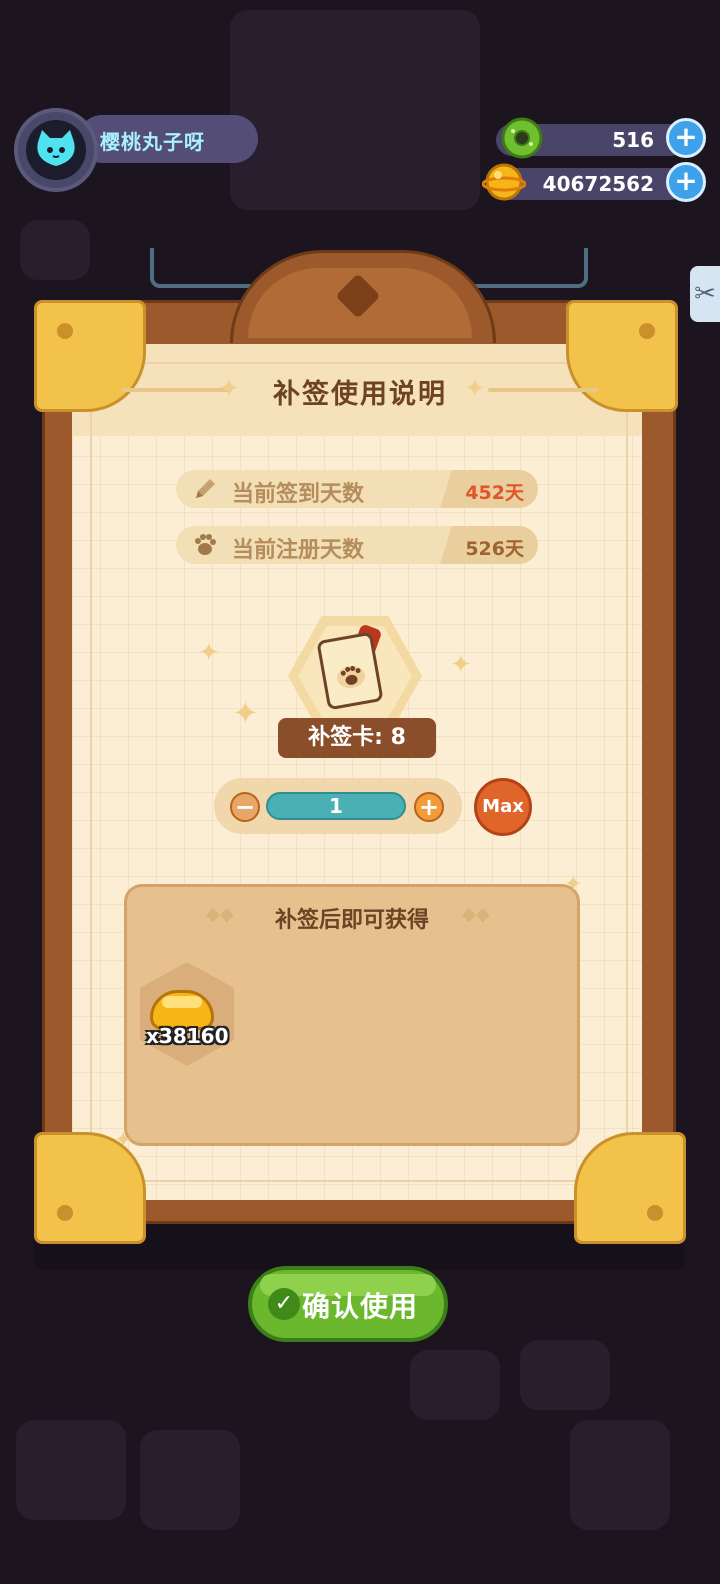 Image resolution: width=720 pixels, height=1584 pixels. What do you see at coordinates (298, 494) in the screenshot?
I see `checkin-days-label: 当前签到天数` at bounding box center [298, 494].